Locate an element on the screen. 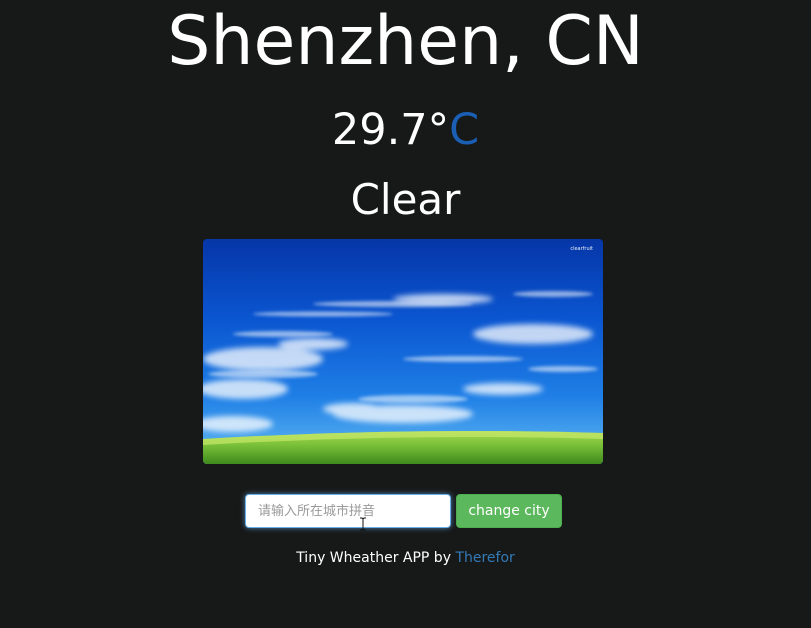 The height and width of the screenshot is (628, 811). temperature-unit: C is located at coordinates (464, 130).